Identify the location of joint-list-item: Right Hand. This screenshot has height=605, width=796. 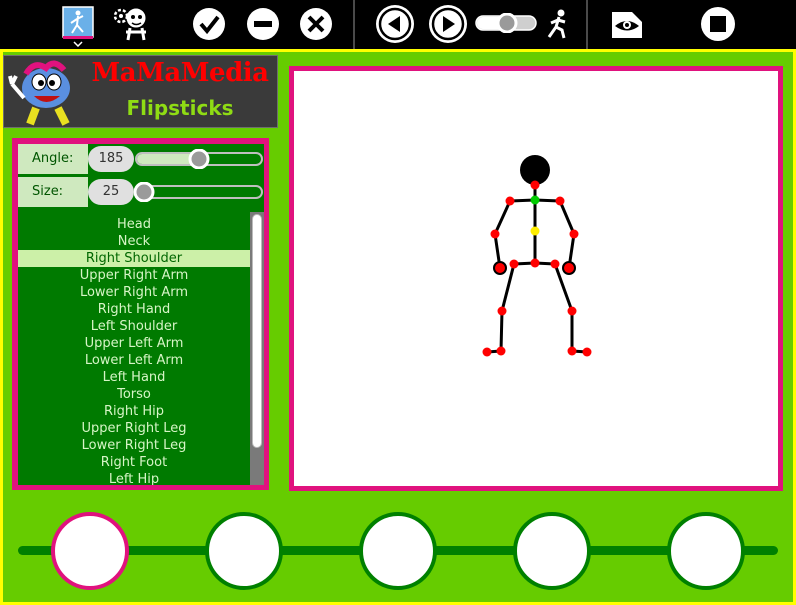
(134, 309).